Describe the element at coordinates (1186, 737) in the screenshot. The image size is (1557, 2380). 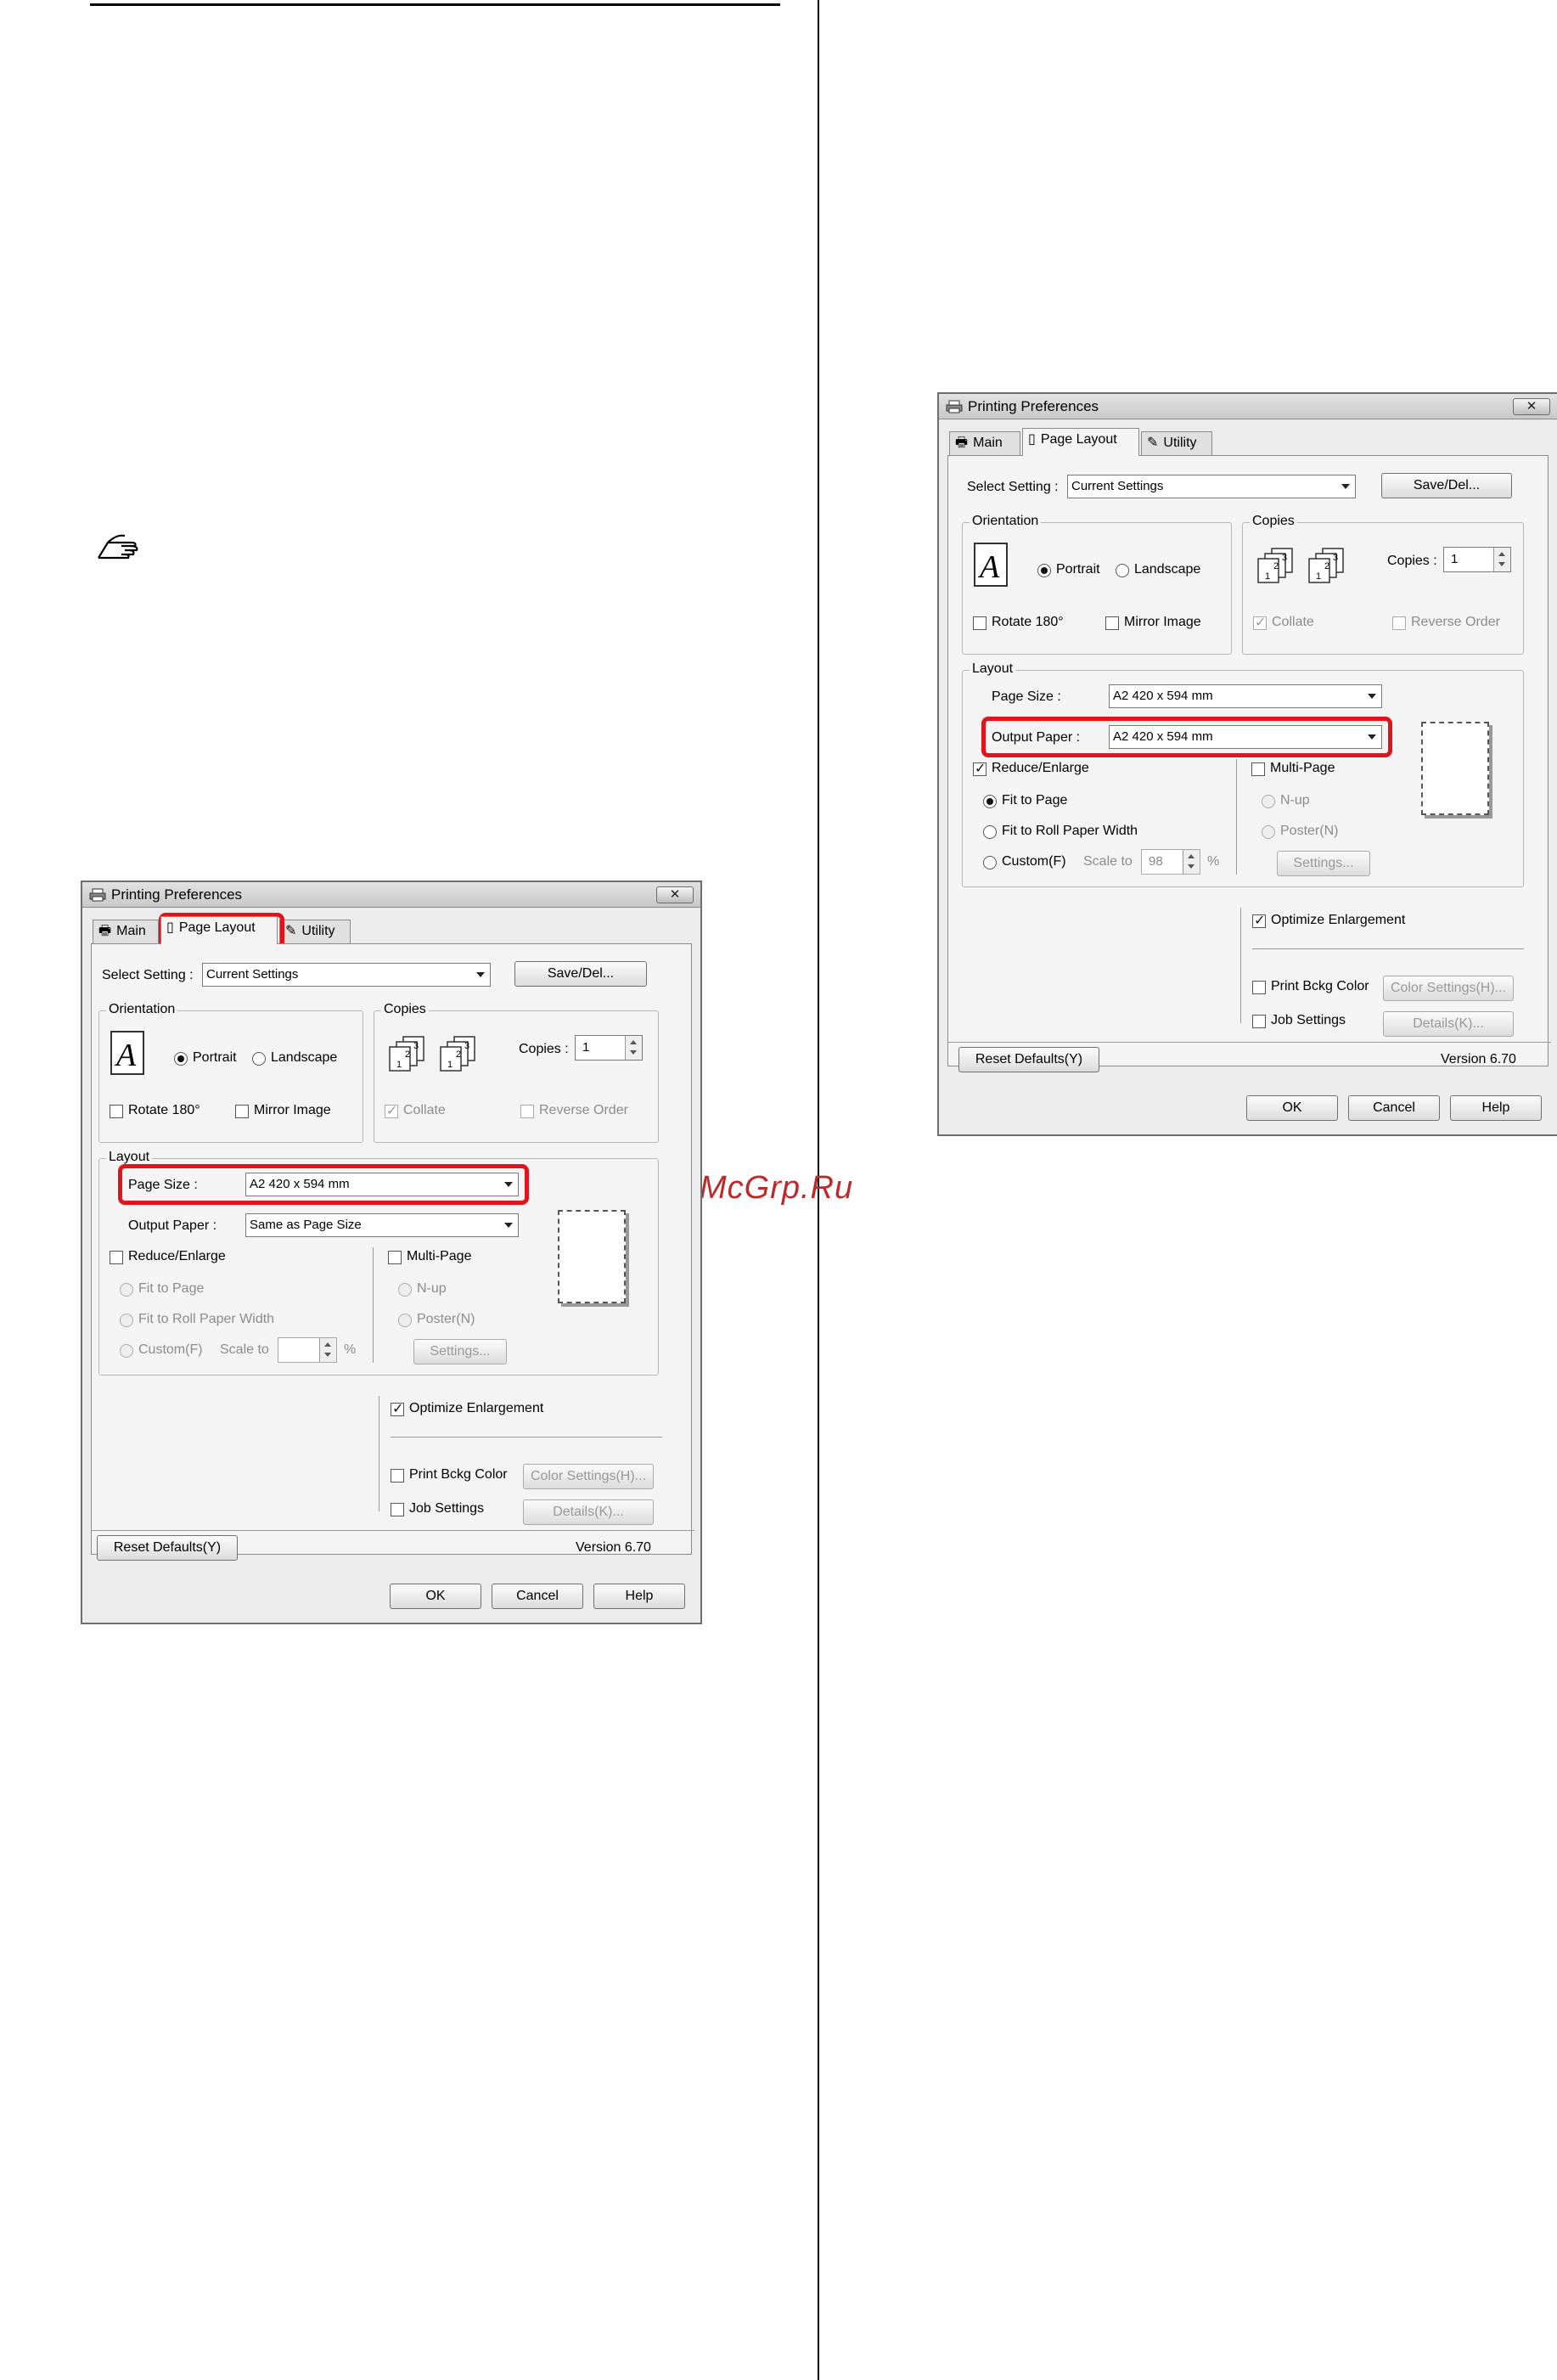
I see `highlight-output-paper` at that location.